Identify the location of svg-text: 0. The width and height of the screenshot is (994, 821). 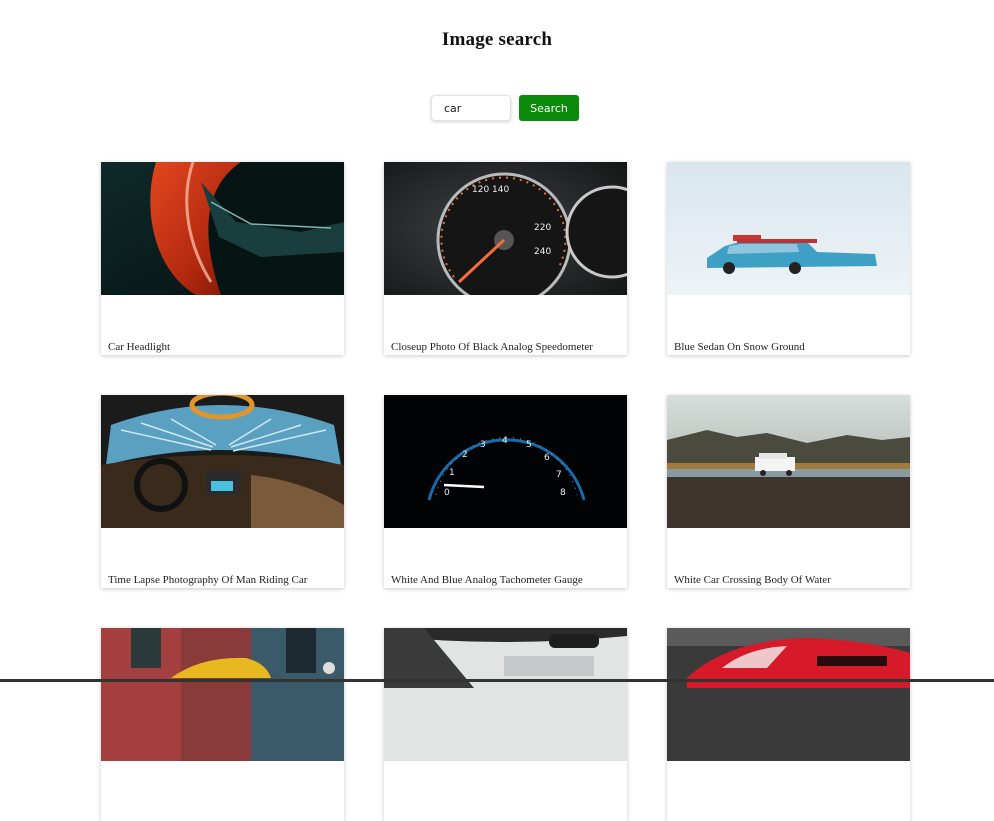
(447, 493).